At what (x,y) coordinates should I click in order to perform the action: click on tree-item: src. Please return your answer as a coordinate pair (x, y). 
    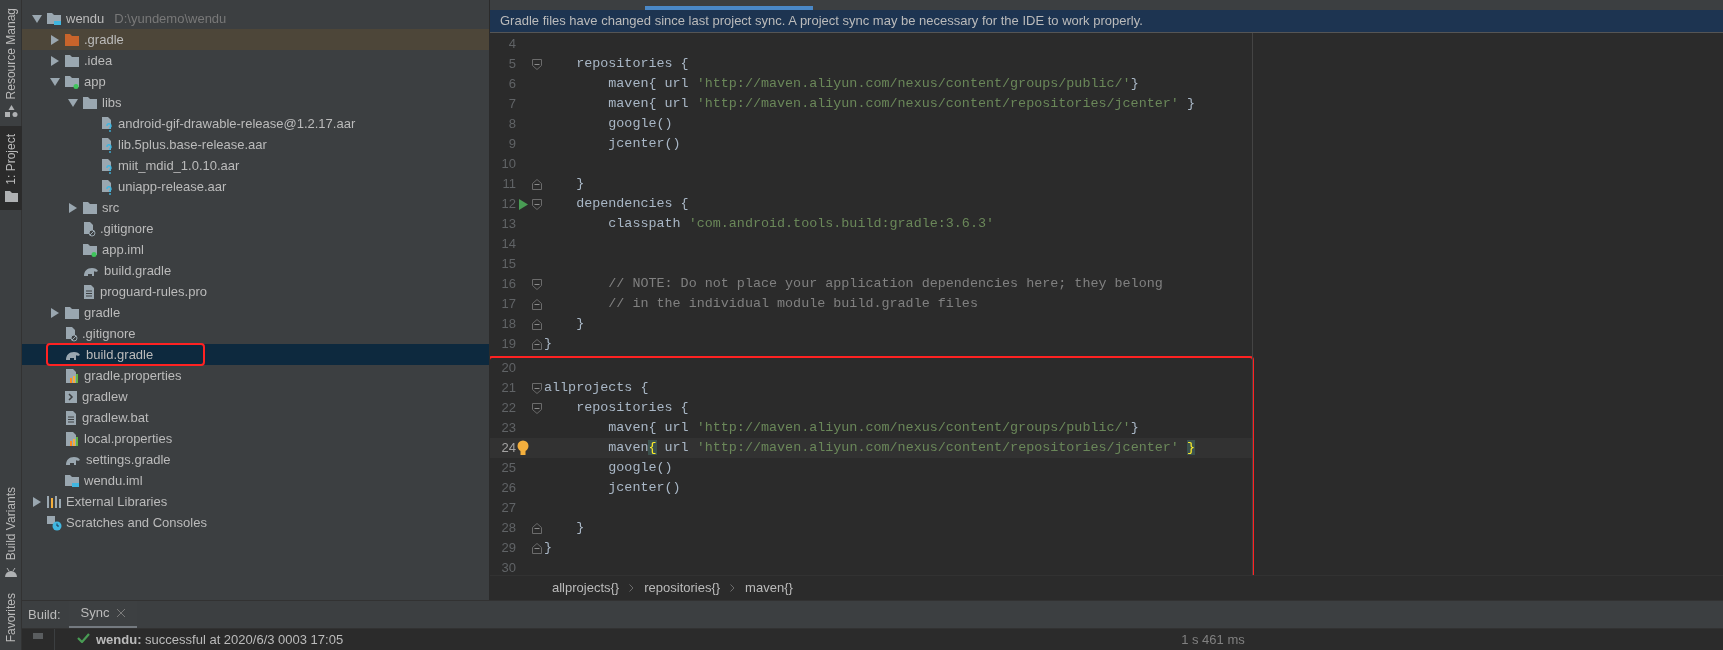
    Looking at the image, I should click on (255, 207).